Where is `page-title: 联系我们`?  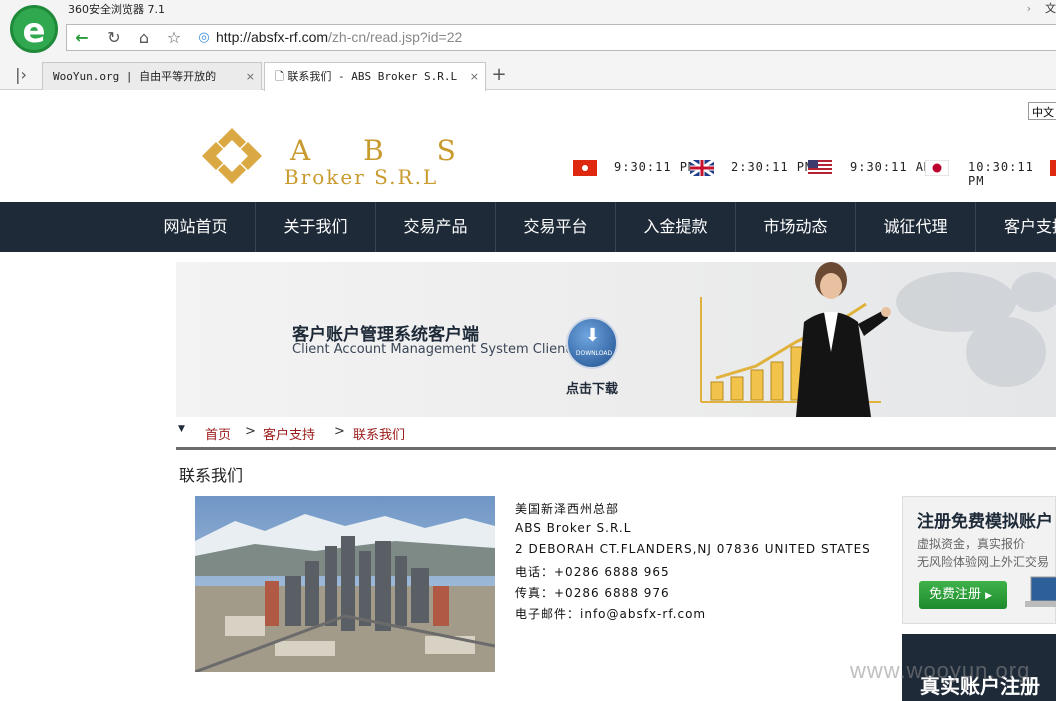
page-title: 联系我们 is located at coordinates (211, 475).